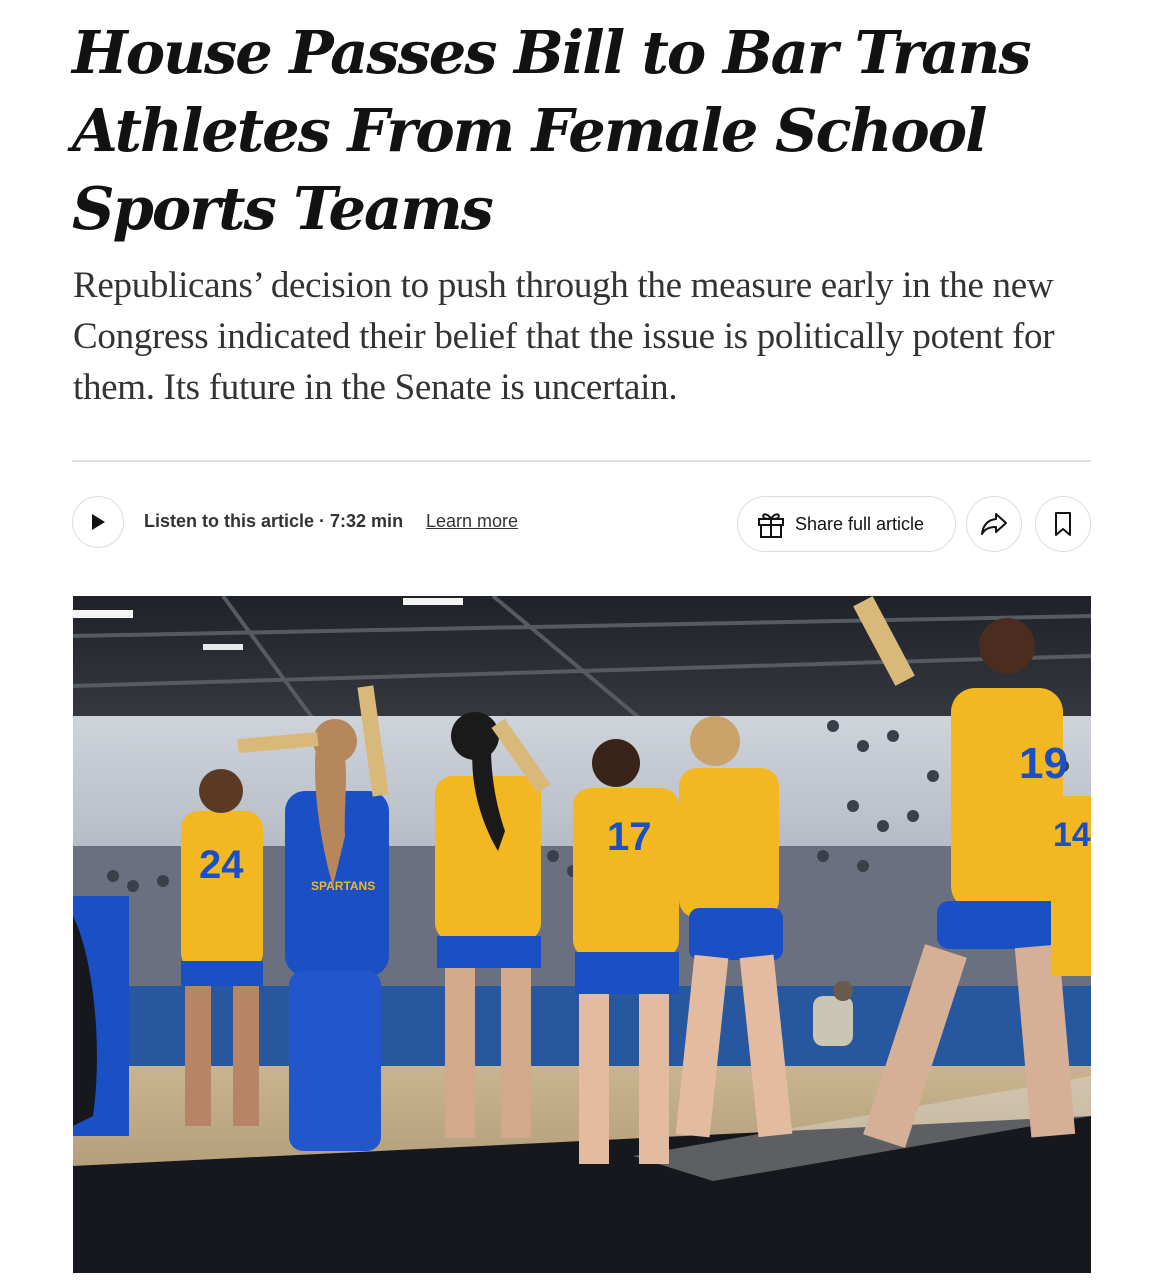 The image size is (1156, 1280). I want to click on svg-text: 14, so click(1072, 835).